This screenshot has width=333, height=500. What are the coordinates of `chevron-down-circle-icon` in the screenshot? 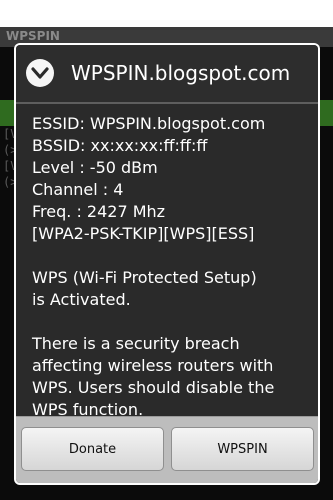 It's located at (40, 73).